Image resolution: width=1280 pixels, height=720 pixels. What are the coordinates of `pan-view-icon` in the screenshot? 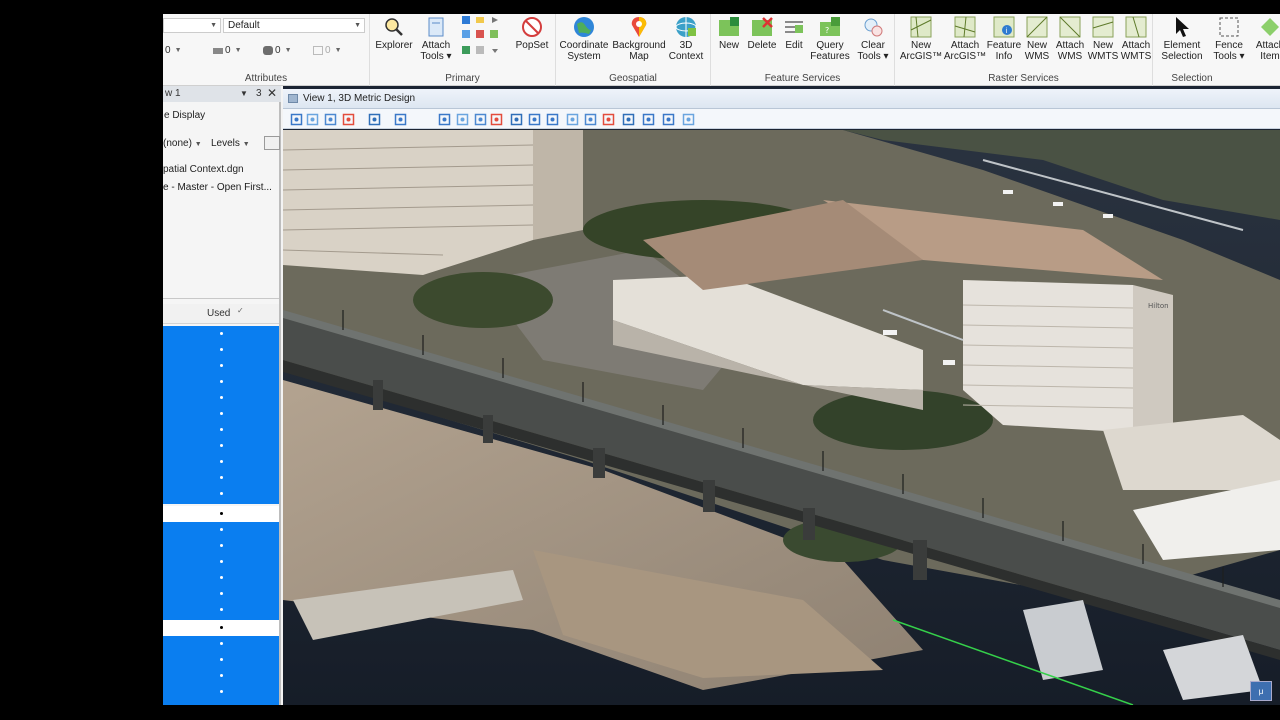 It's located at (534, 119).